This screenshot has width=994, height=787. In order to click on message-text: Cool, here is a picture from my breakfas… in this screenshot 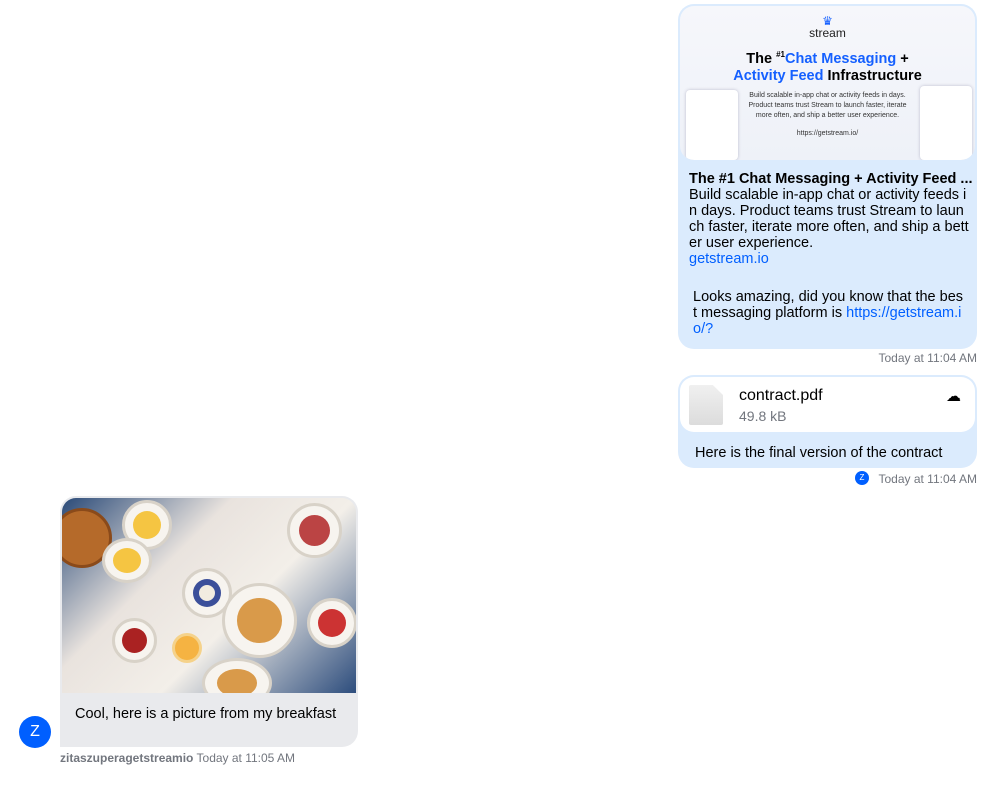, I will do `click(206, 714)`.